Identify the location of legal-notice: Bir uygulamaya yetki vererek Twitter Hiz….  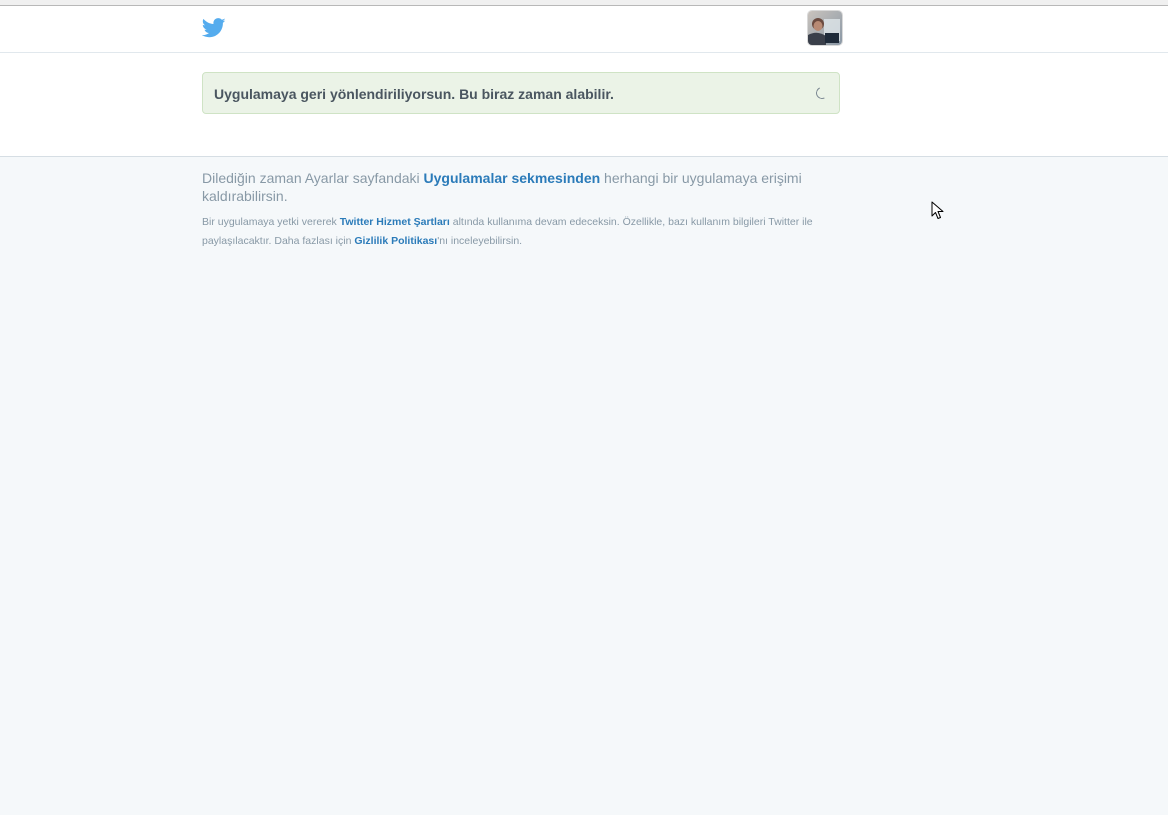
(522, 232).